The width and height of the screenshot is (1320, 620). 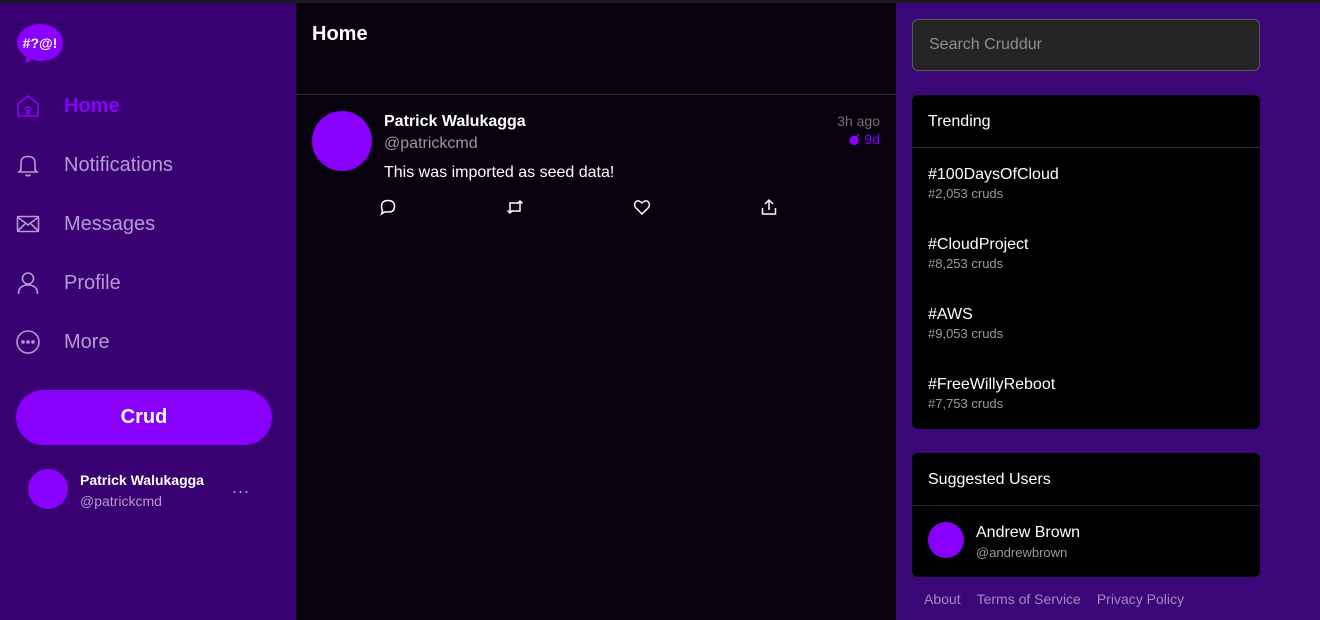 What do you see at coordinates (455, 122) in the screenshot?
I see `post-author: Patrick Walukagga` at bounding box center [455, 122].